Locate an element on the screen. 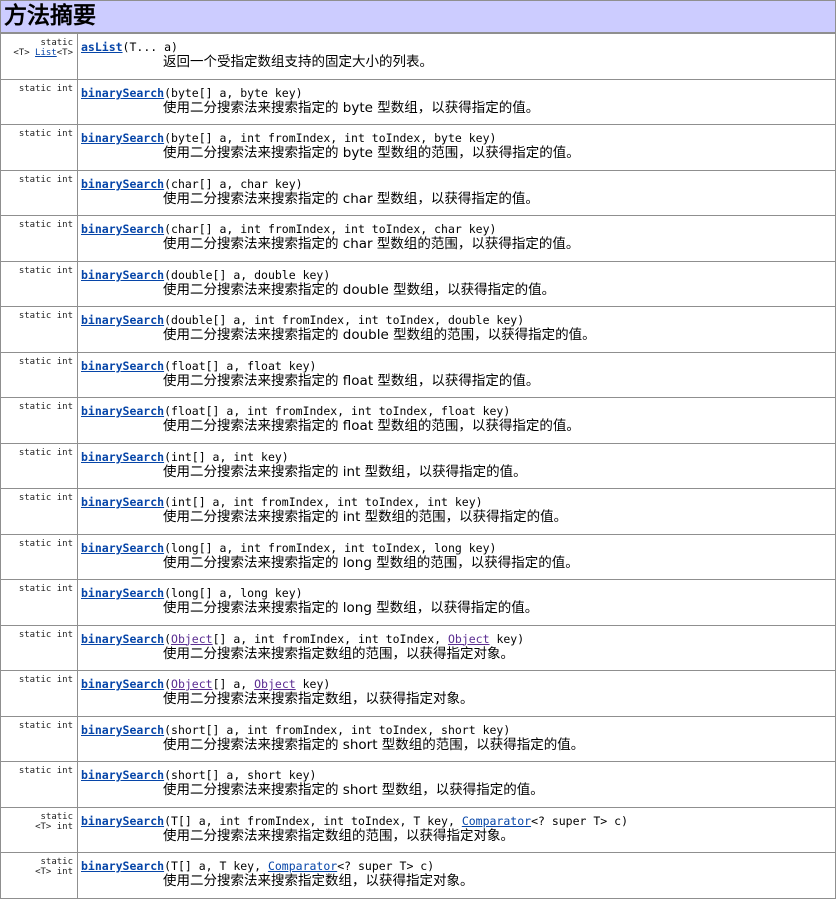 The image size is (836, 899). param-text: ( is located at coordinates (168, 684).